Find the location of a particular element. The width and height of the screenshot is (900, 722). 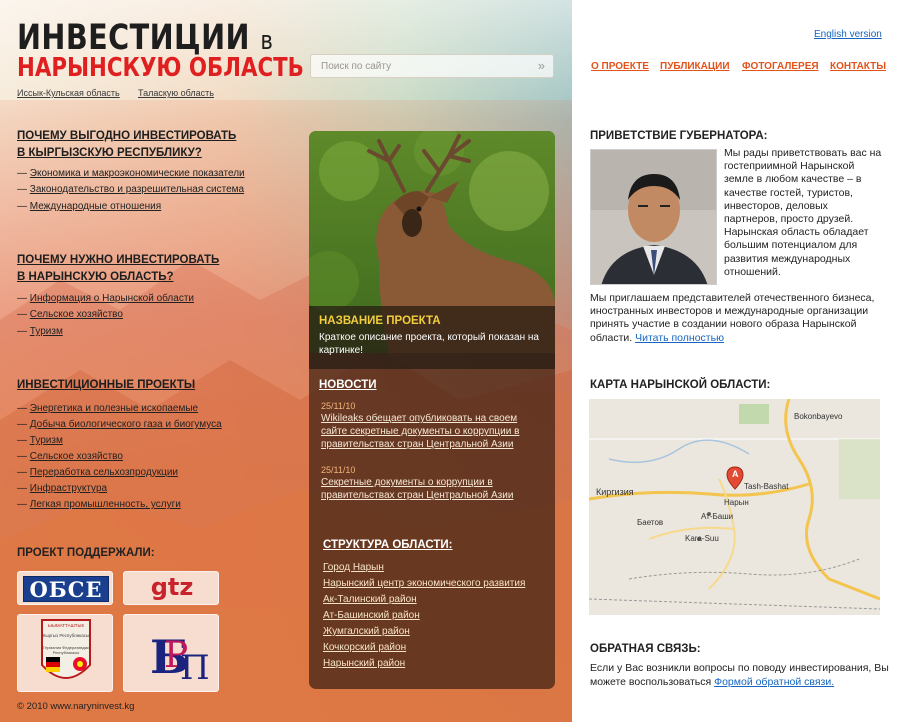

map-title: КАРТА НАРЫНСКОЙ ОБЛАСТИ: is located at coordinates (680, 385).